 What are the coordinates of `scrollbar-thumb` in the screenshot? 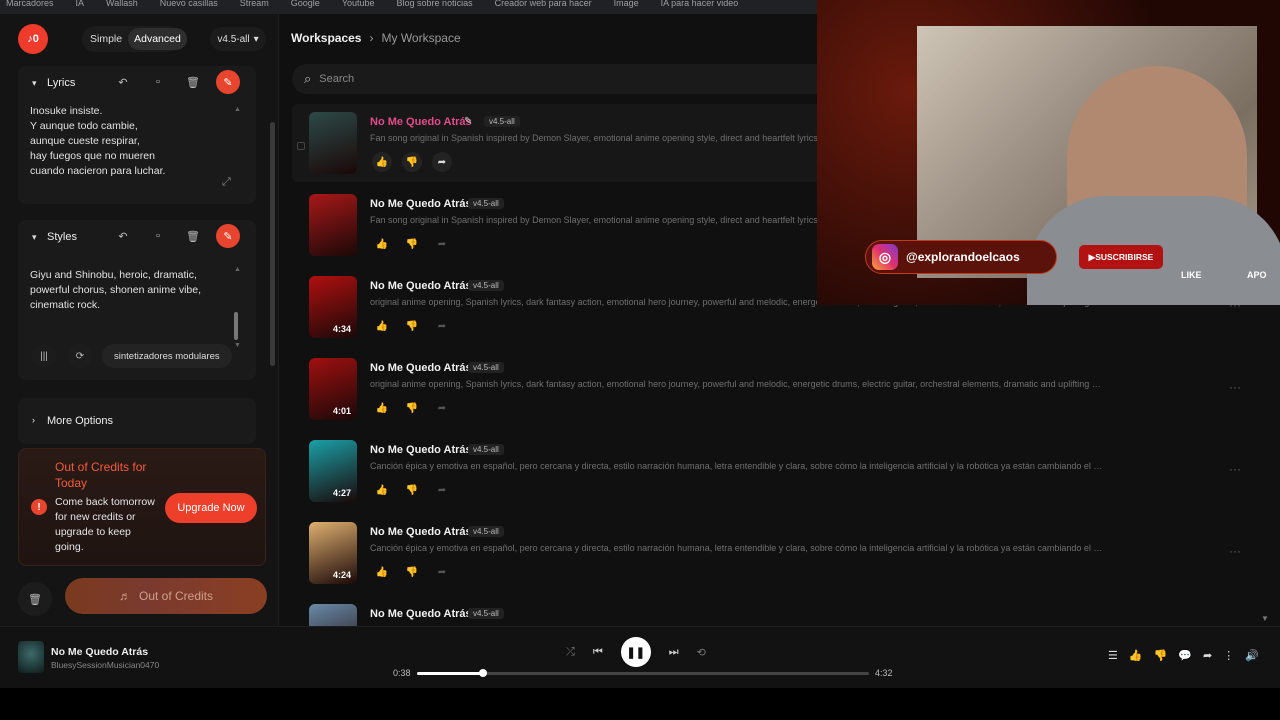 It's located at (272, 244).